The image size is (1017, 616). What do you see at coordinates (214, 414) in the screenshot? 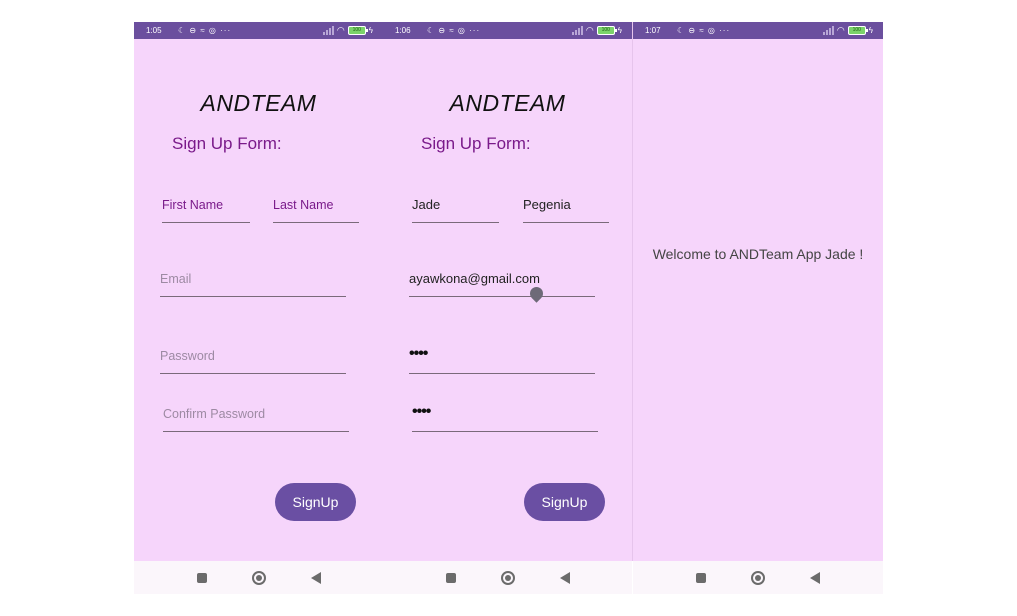
I see `confirm-password-hint: Confirm Password` at bounding box center [214, 414].